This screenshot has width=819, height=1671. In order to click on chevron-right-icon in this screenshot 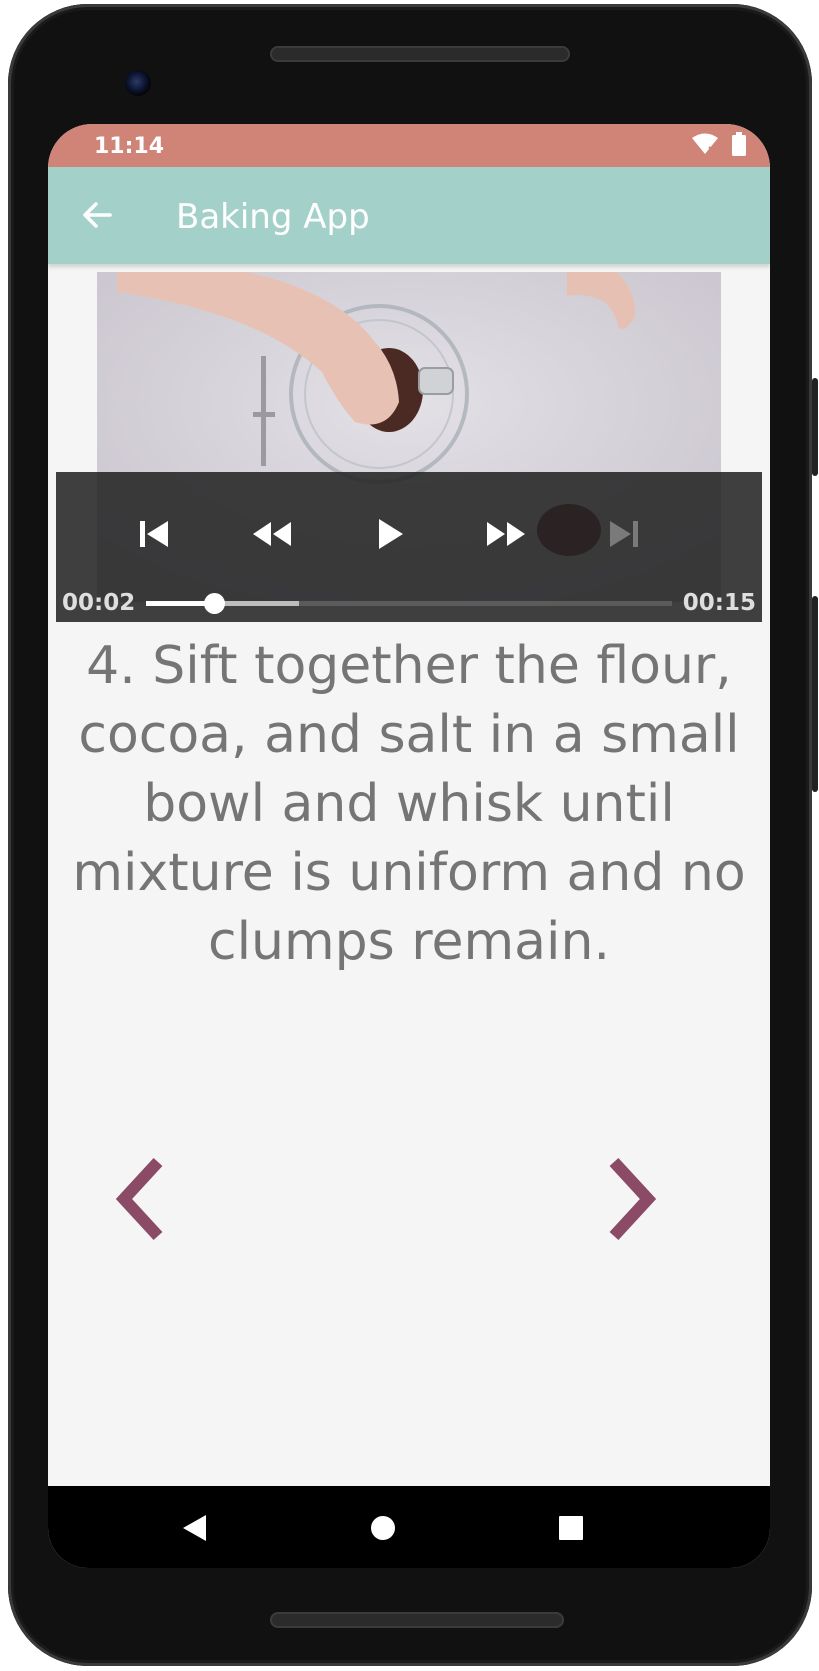, I will do `click(633, 1199)`.